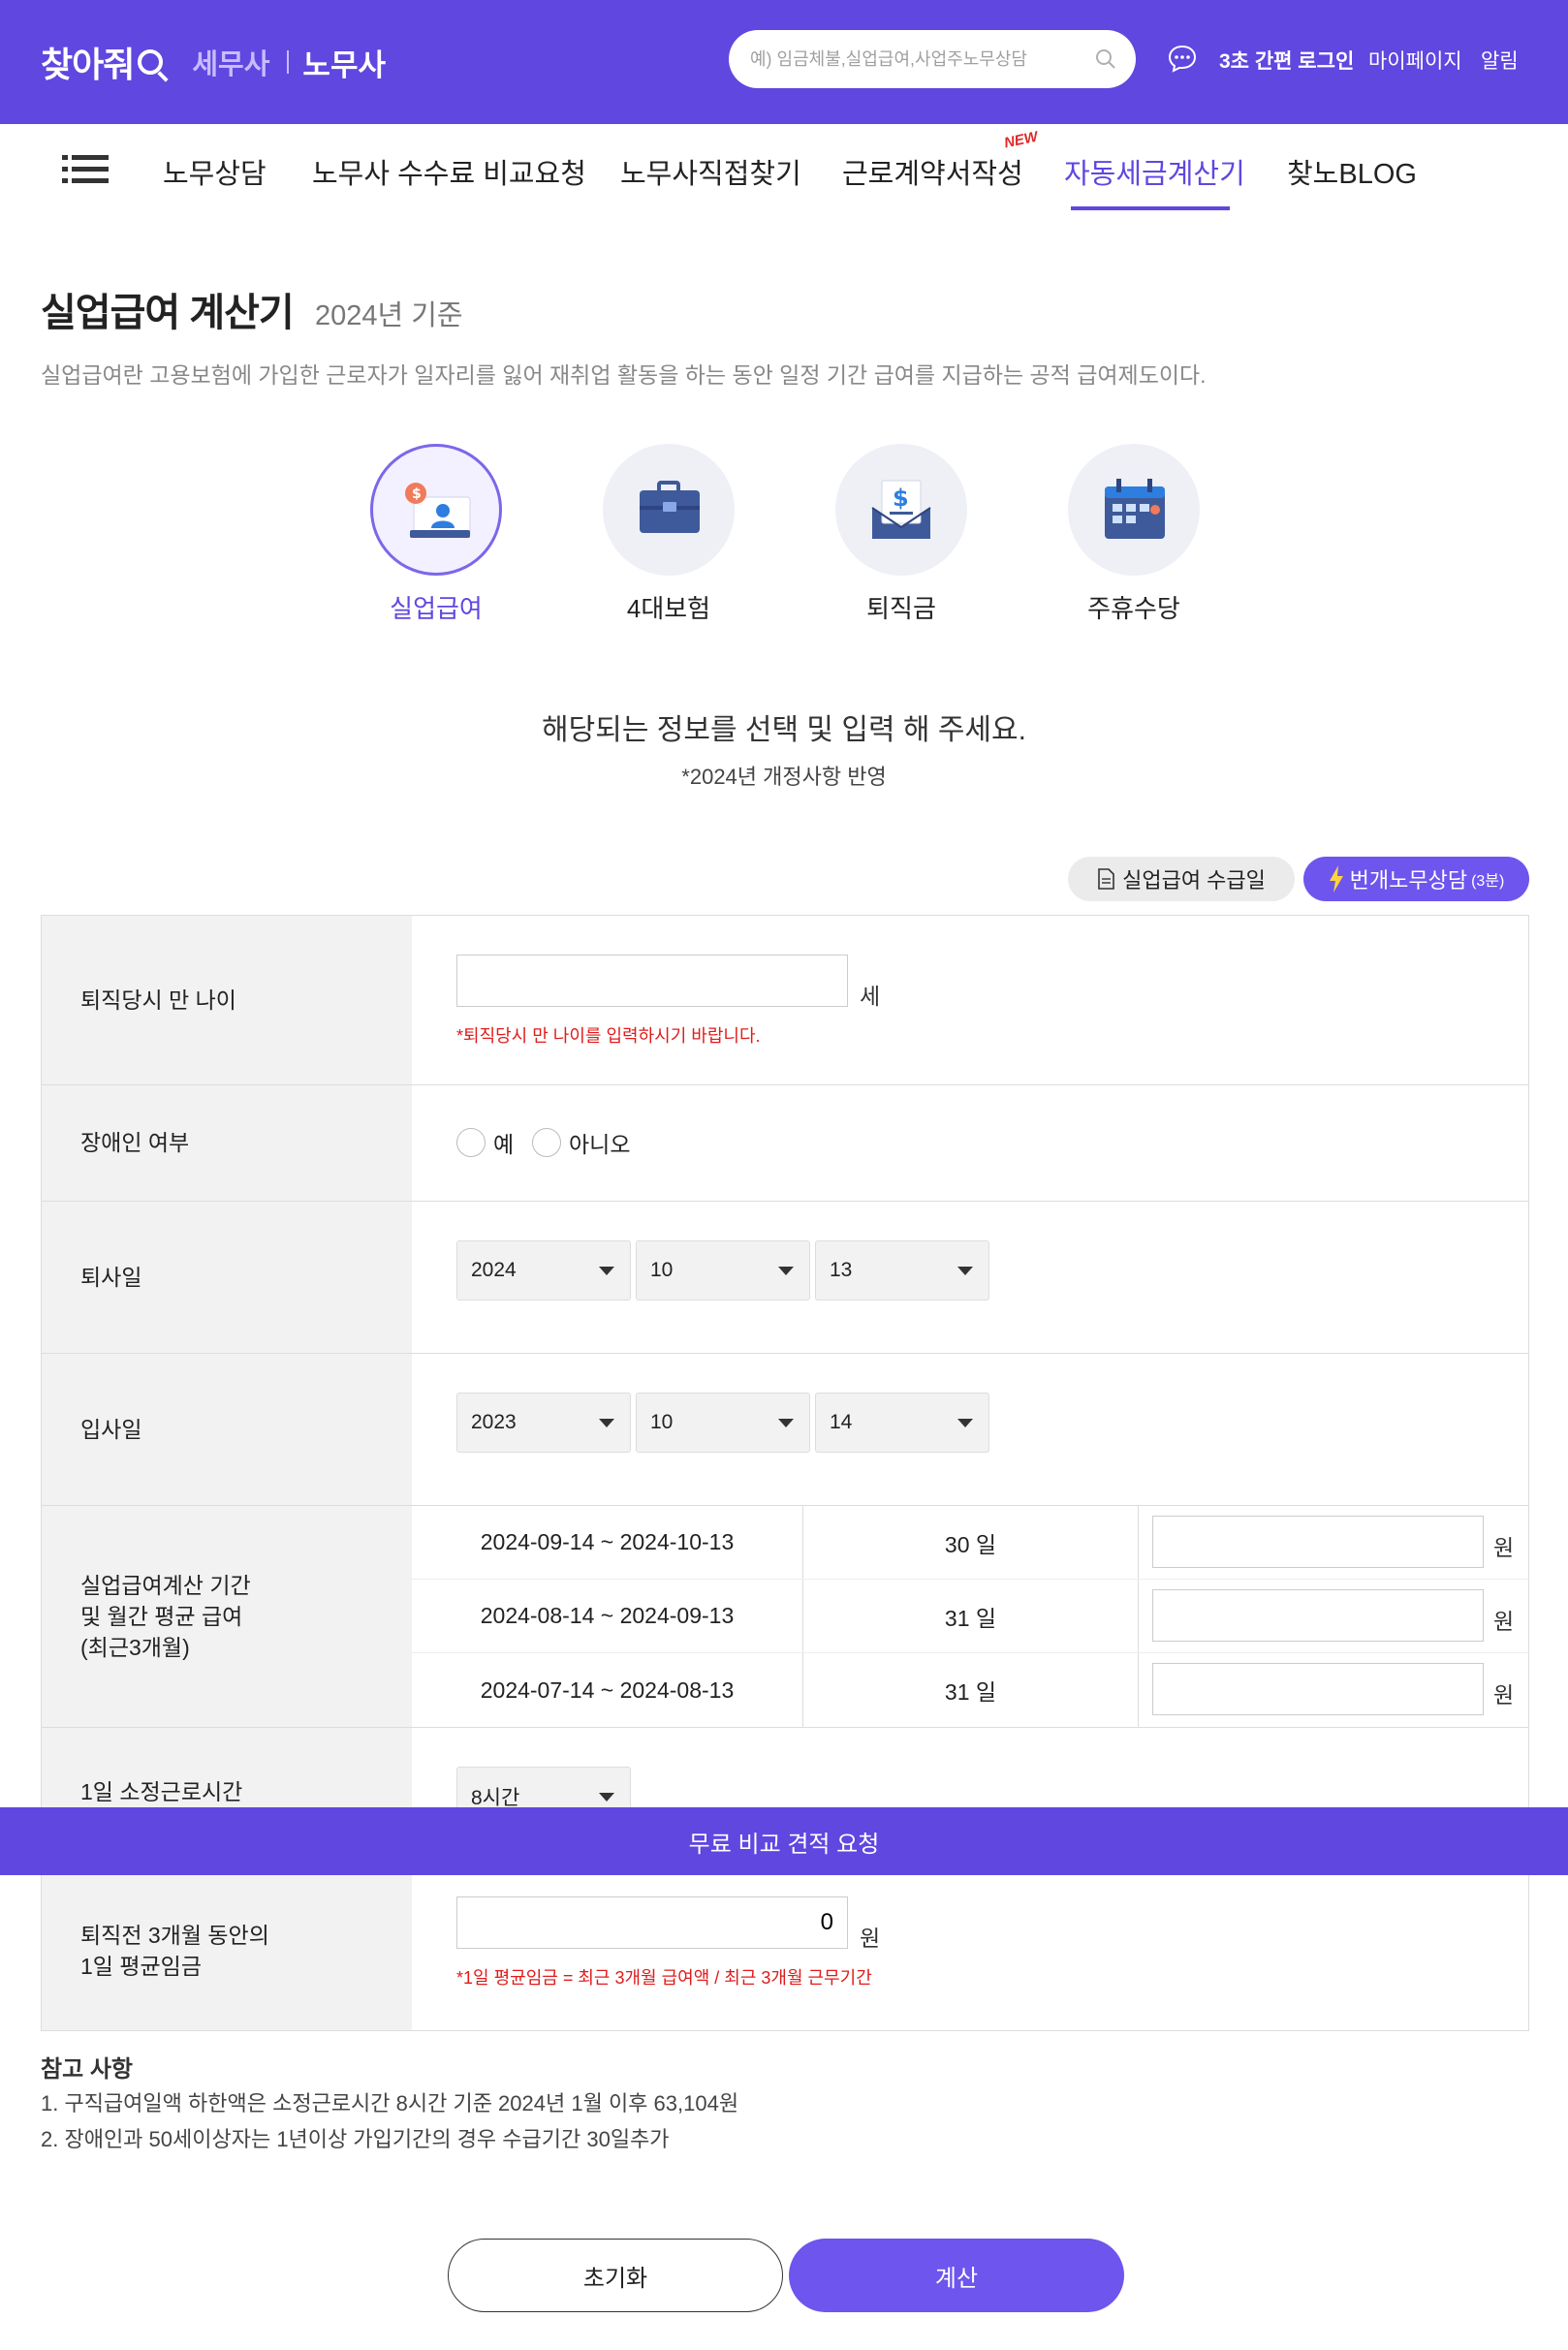 Image resolution: width=1568 pixels, height=2350 pixels. What do you see at coordinates (1151, 208) in the screenshot?
I see `nav-active-indicator` at bounding box center [1151, 208].